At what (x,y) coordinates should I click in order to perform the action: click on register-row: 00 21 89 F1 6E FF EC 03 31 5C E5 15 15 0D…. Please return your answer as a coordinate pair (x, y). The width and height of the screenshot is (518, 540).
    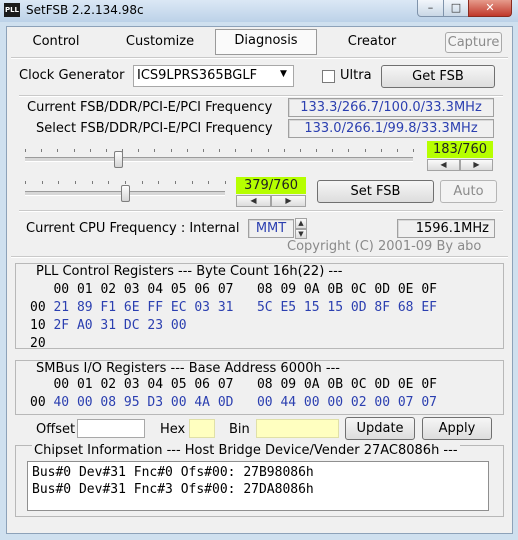
    Looking at the image, I should click on (265, 308).